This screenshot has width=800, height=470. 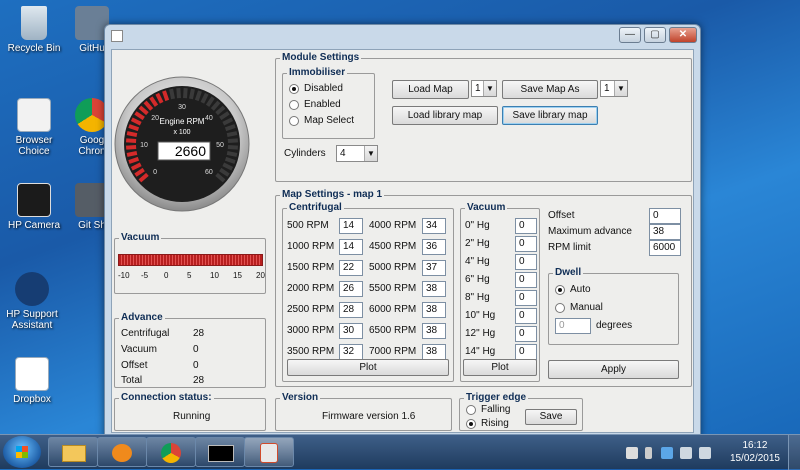 I want to click on minimize-button: —, so click(x=630, y=35).